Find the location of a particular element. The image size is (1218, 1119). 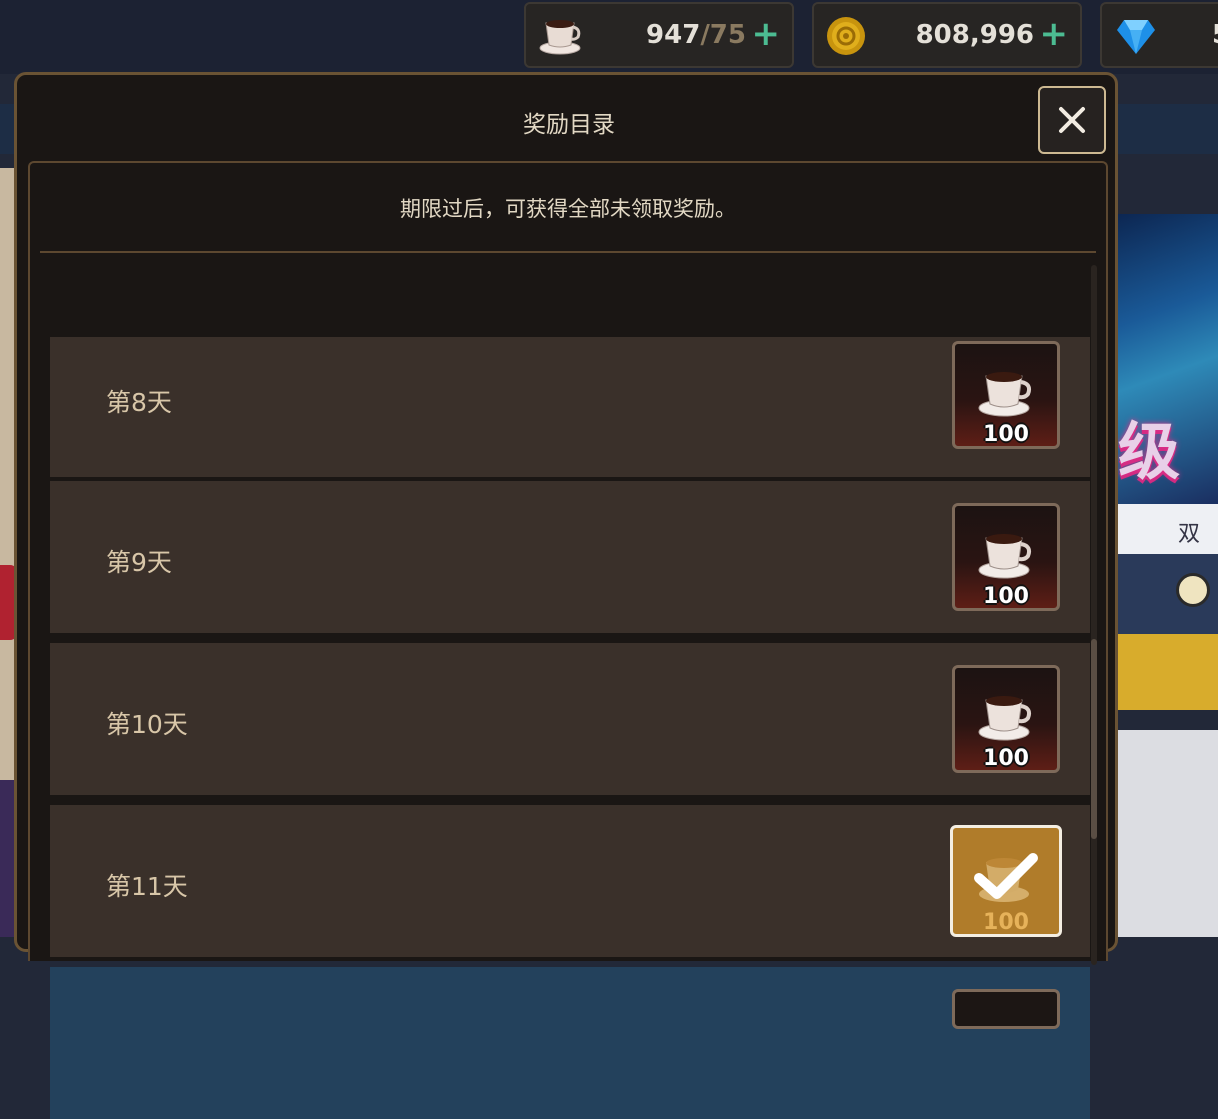

event-go-button is located at coordinates (1164, 672).